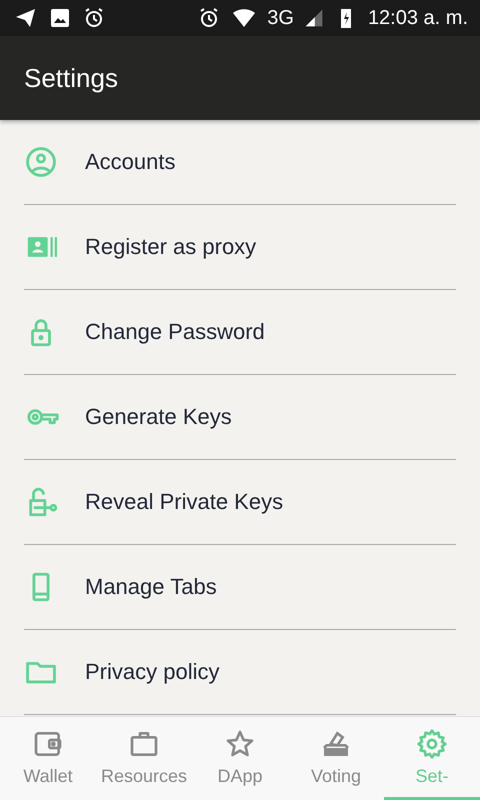  I want to click on settings-item: Generate Keys, so click(158, 417).